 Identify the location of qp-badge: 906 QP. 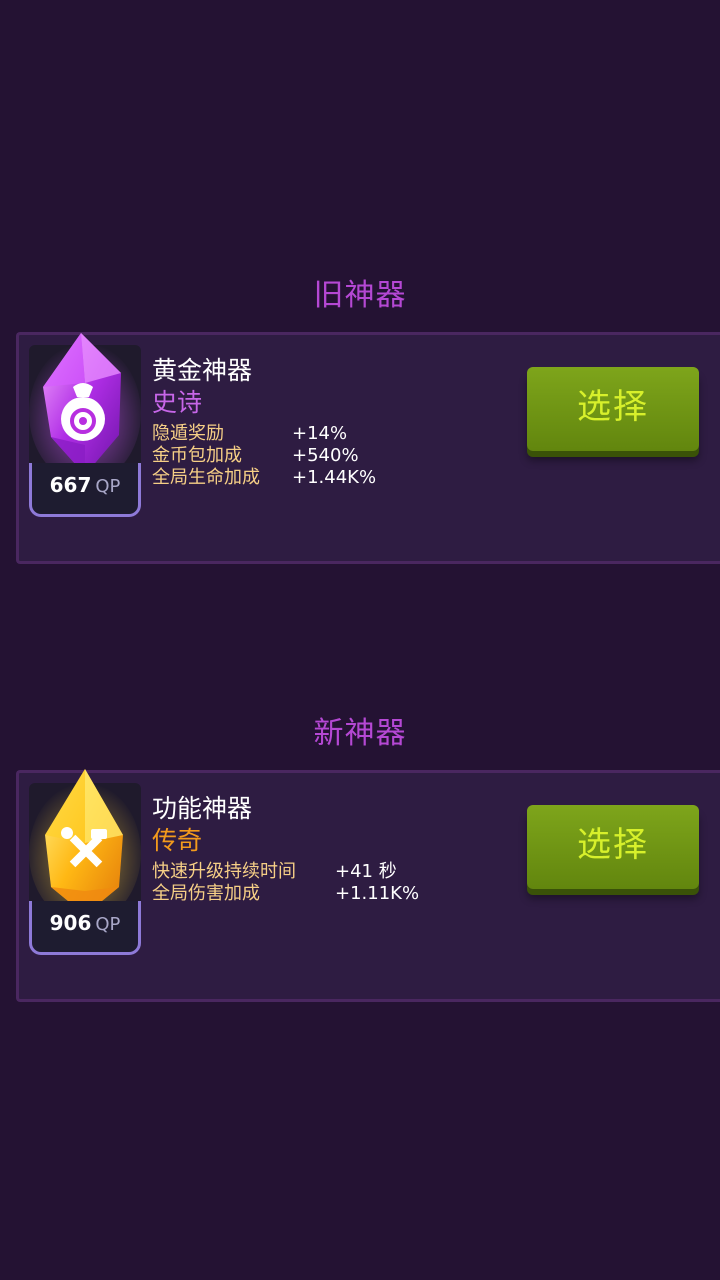
(85, 928).